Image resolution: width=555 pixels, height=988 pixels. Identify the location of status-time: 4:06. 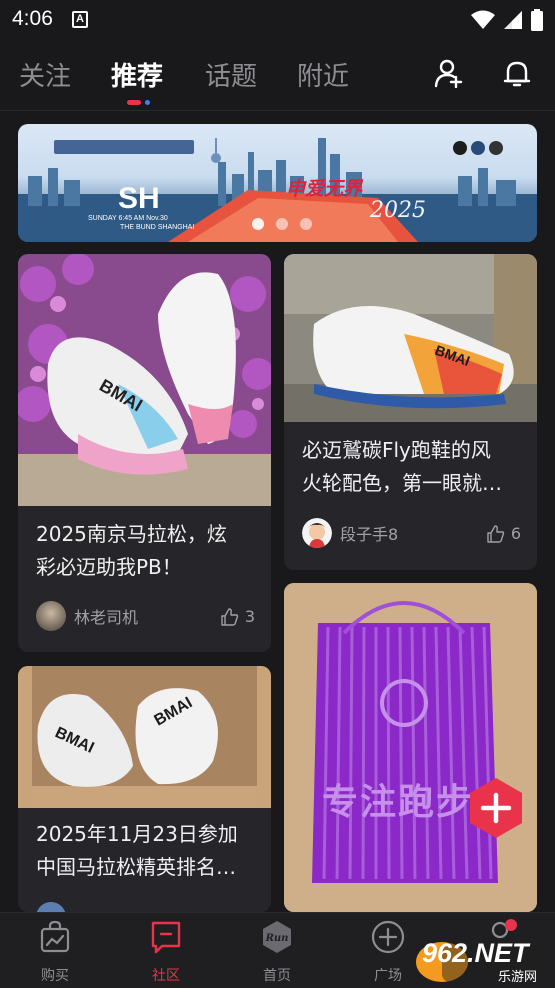
(32, 18).